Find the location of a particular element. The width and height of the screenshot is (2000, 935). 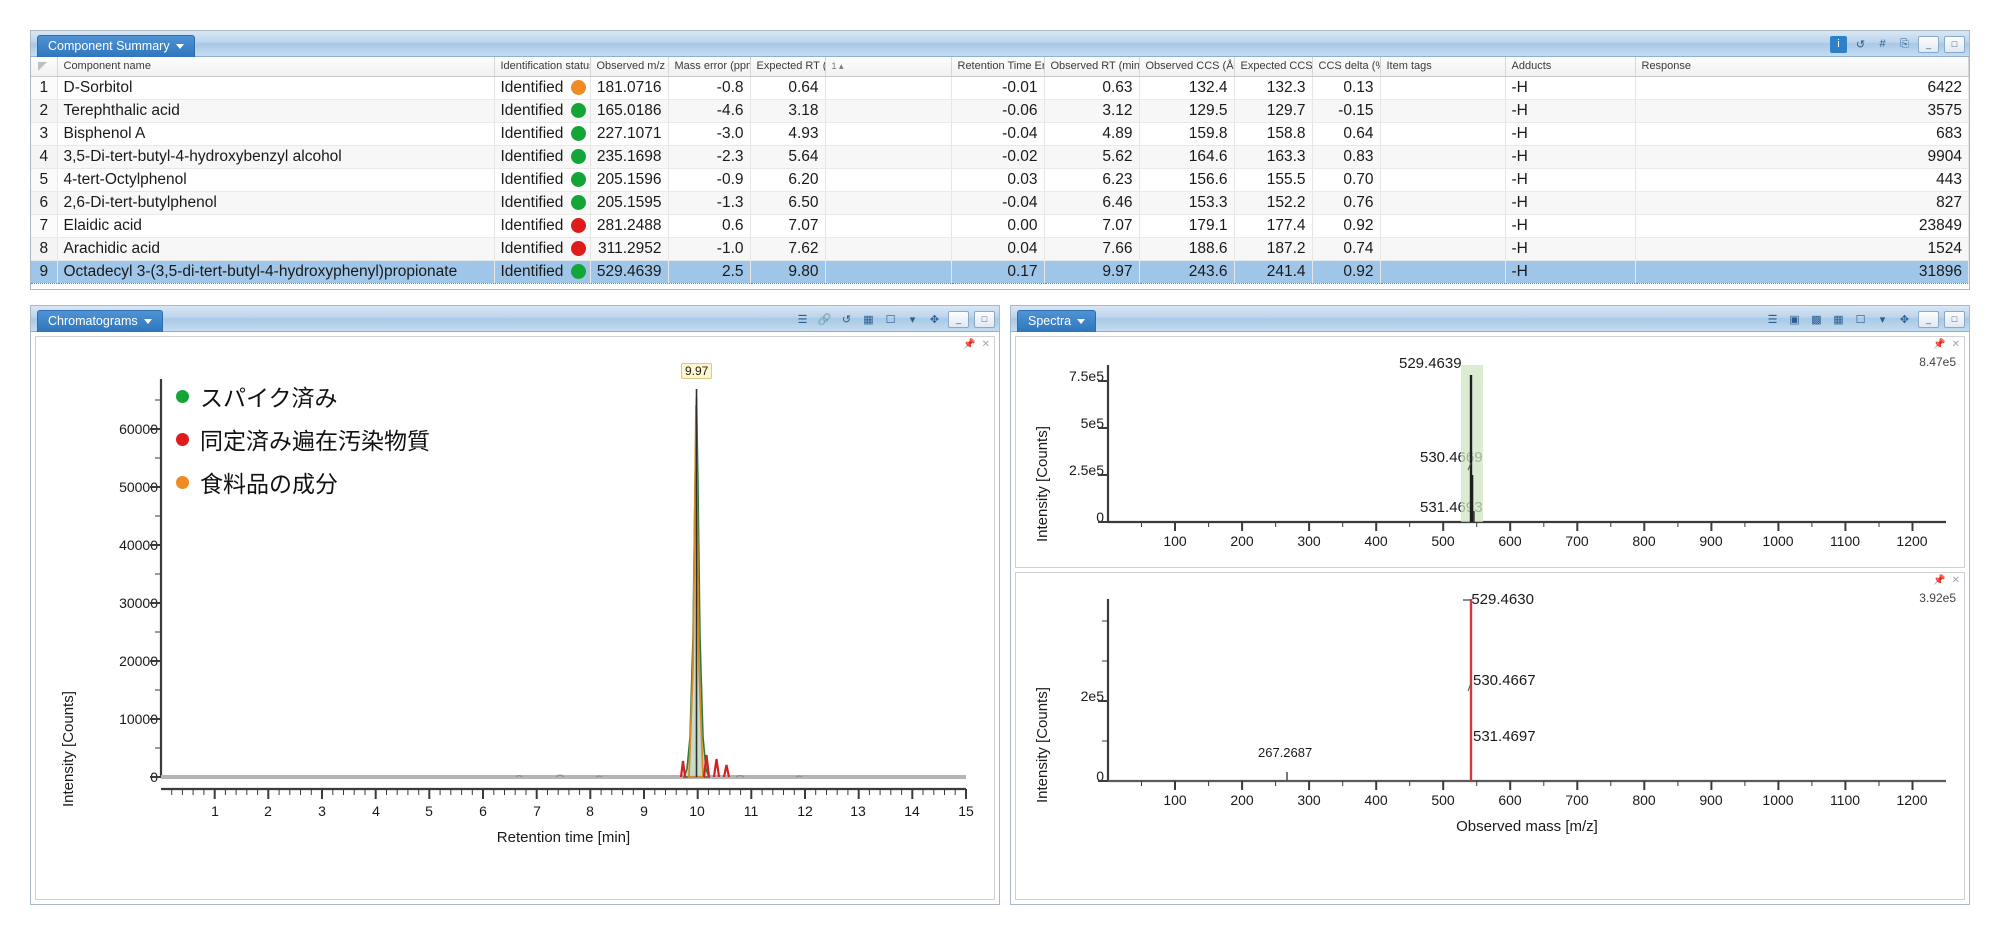

cell-ccs-delta: 0.92 is located at coordinates (1346, 271).